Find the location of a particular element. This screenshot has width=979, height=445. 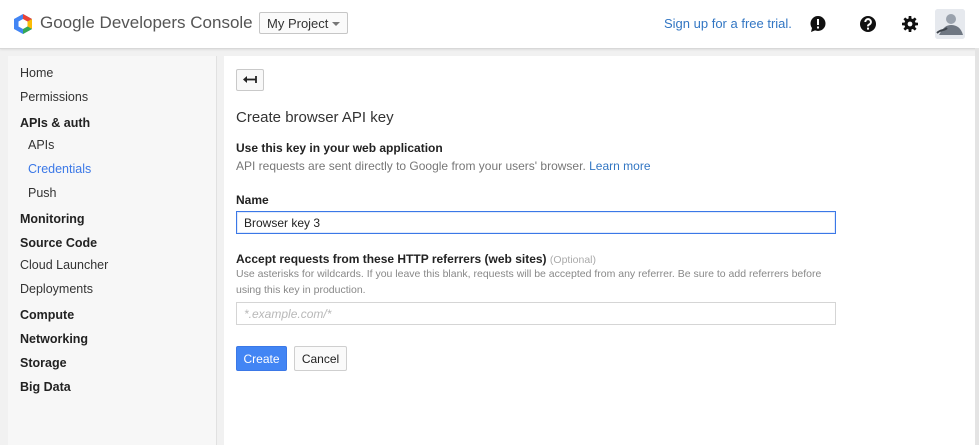

user-avatar is located at coordinates (950, 24).